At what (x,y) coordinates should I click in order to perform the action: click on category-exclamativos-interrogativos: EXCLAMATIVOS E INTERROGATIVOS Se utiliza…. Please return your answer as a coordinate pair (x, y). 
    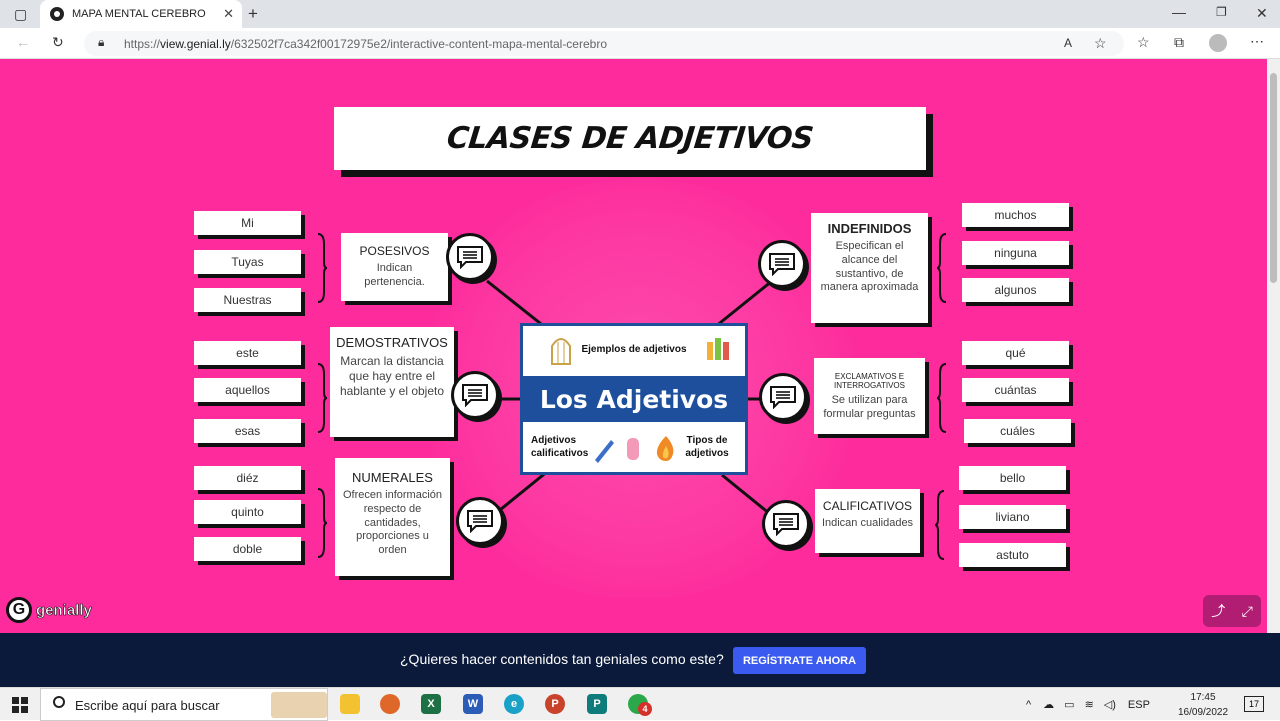
    Looking at the image, I should click on (869, 396).